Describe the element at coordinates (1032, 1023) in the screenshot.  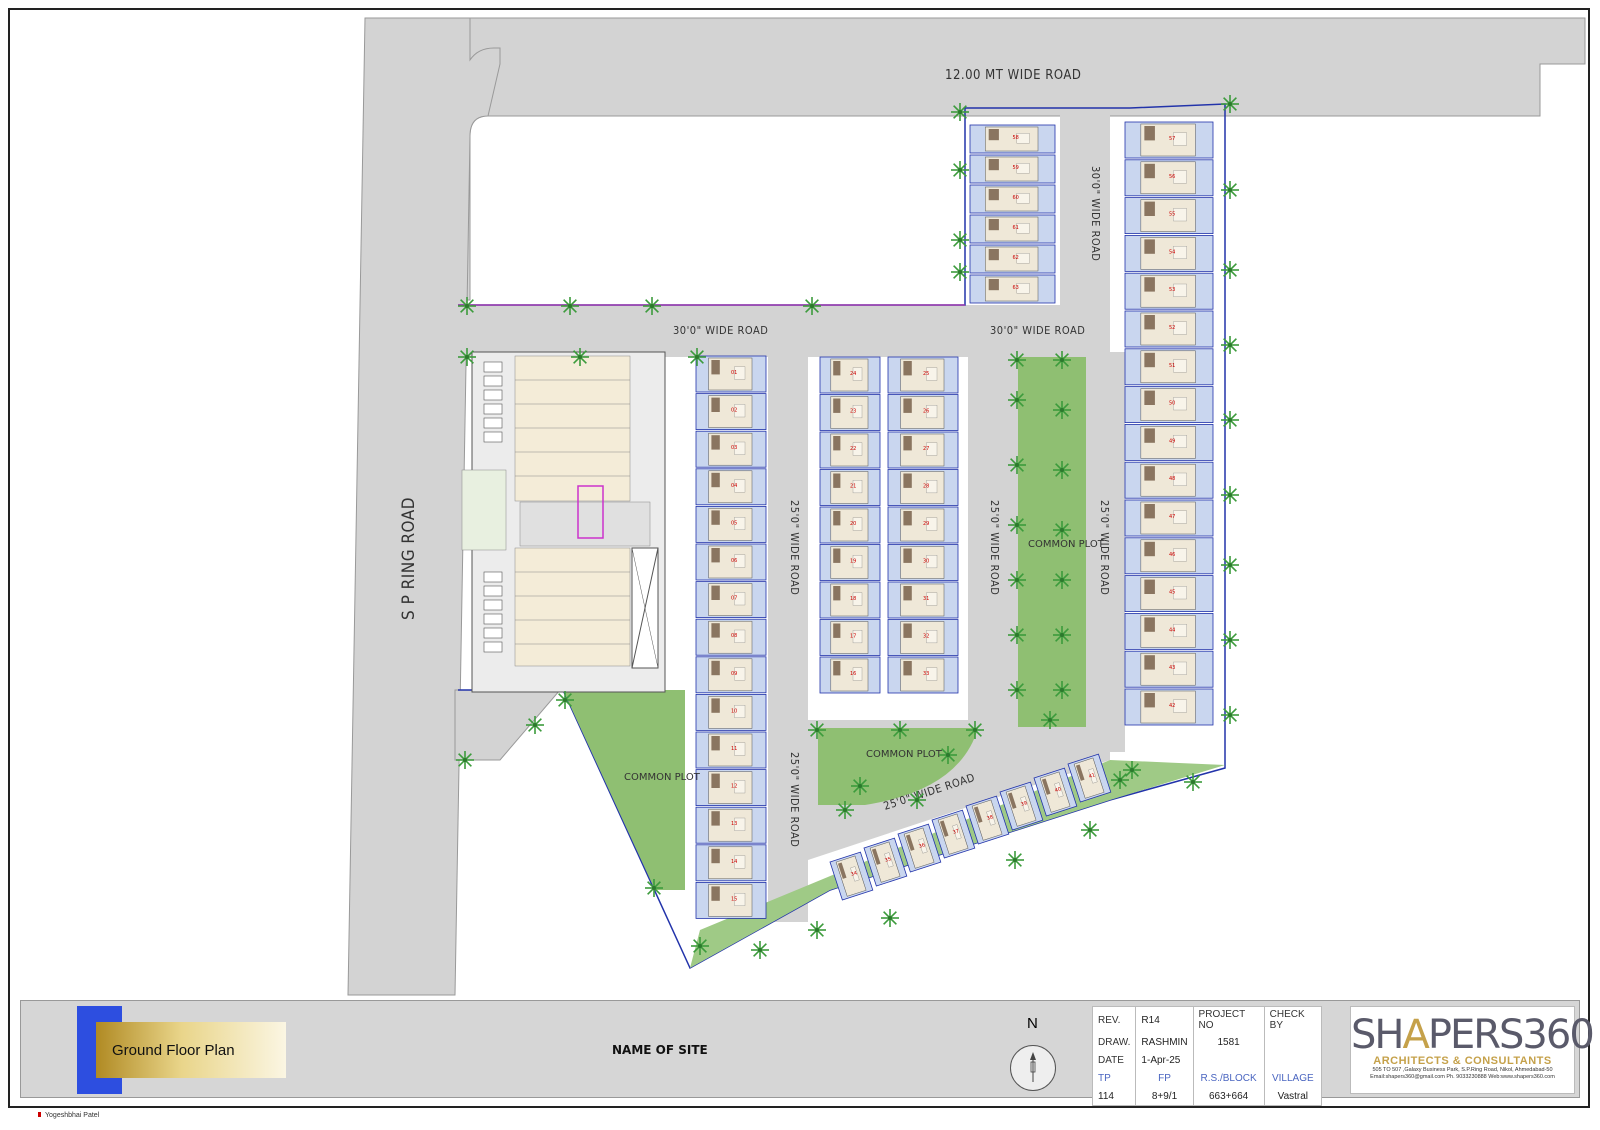
I see `north-letter: N` at that location.